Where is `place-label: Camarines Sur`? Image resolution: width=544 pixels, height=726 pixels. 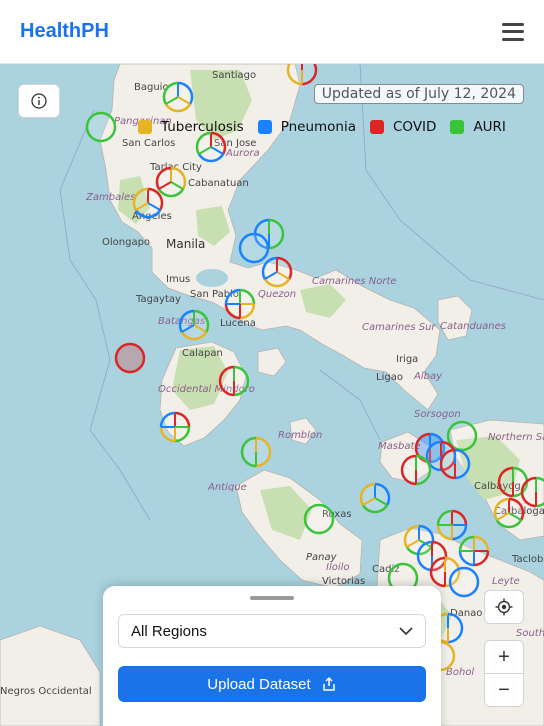 place-label: Camarines Sur is located at coordinates (399, 327).